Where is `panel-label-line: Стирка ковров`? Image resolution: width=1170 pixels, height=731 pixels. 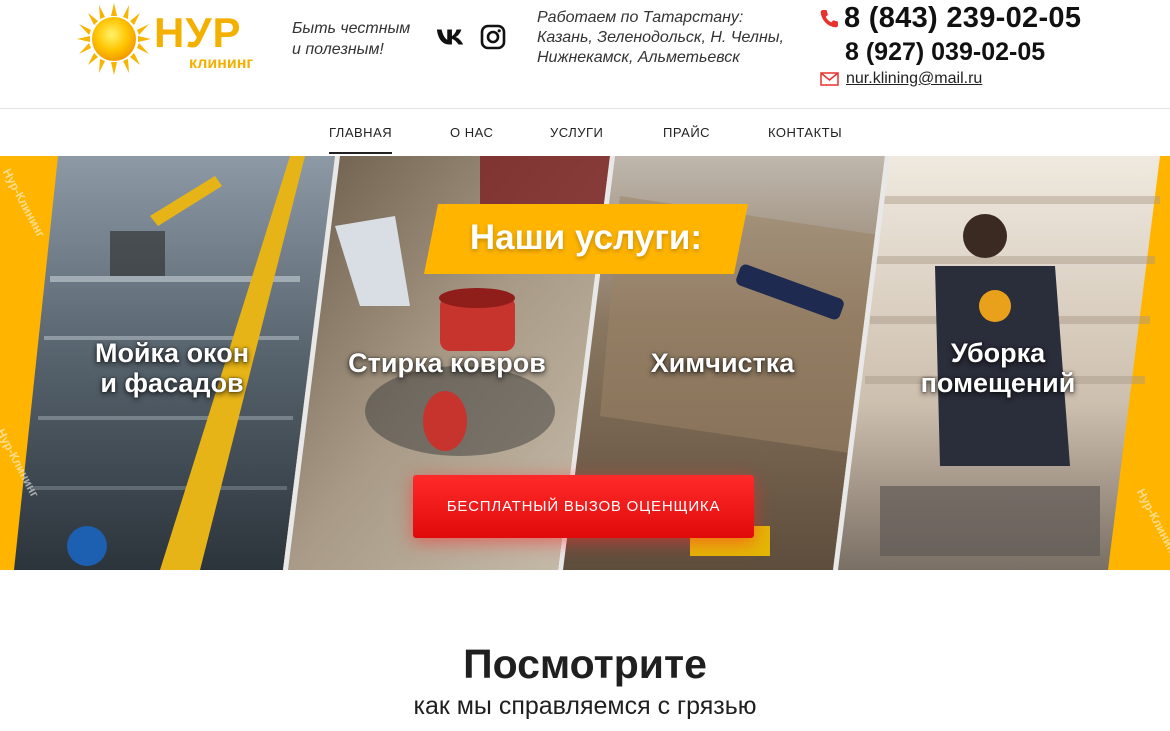
panel-label-line: Стирка ковров is located at coordinates (447, 363).